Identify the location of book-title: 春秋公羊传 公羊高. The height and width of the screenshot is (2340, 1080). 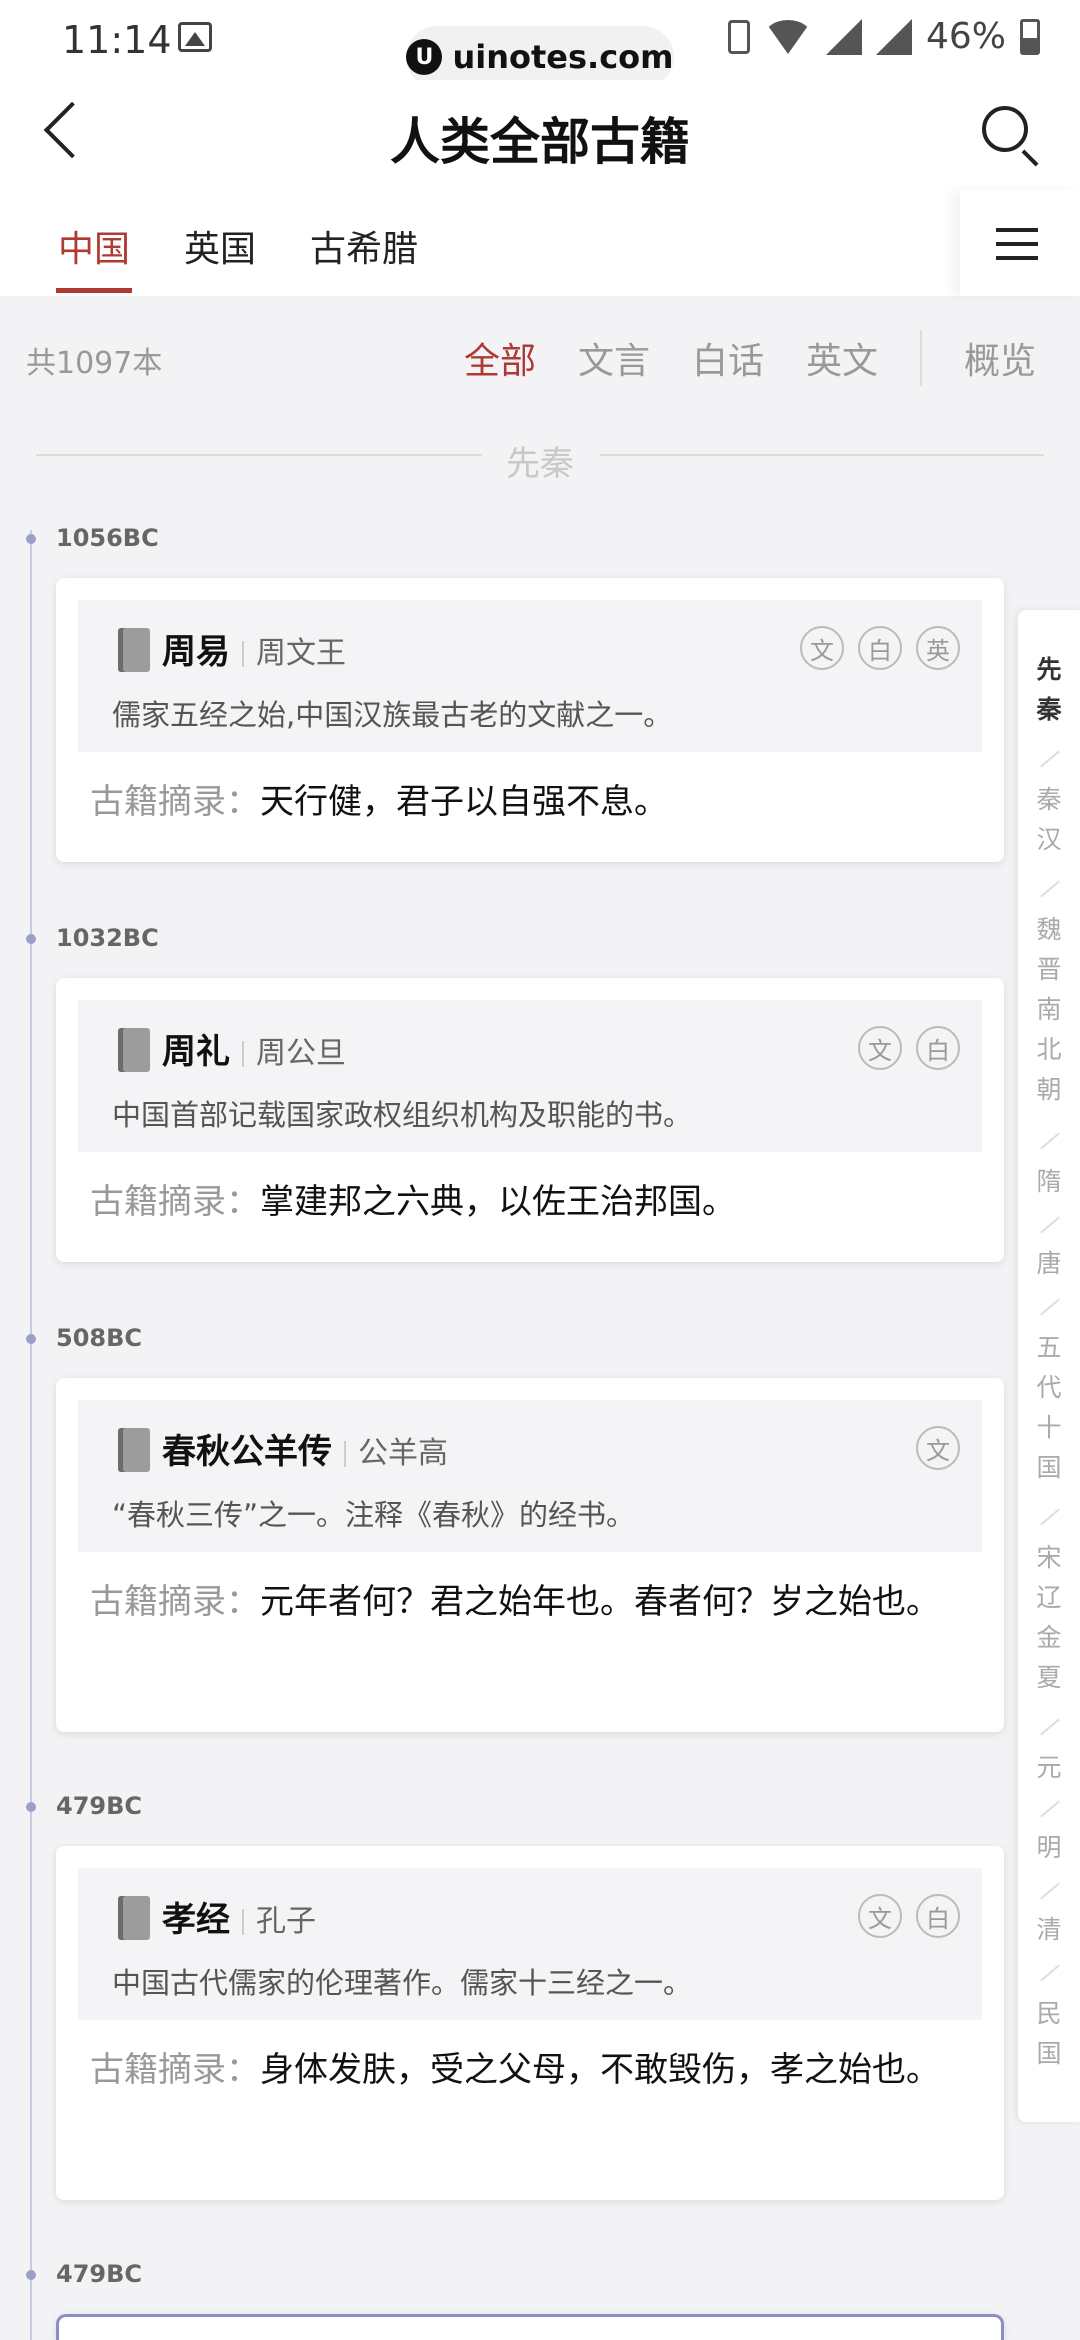
(305, 1452).